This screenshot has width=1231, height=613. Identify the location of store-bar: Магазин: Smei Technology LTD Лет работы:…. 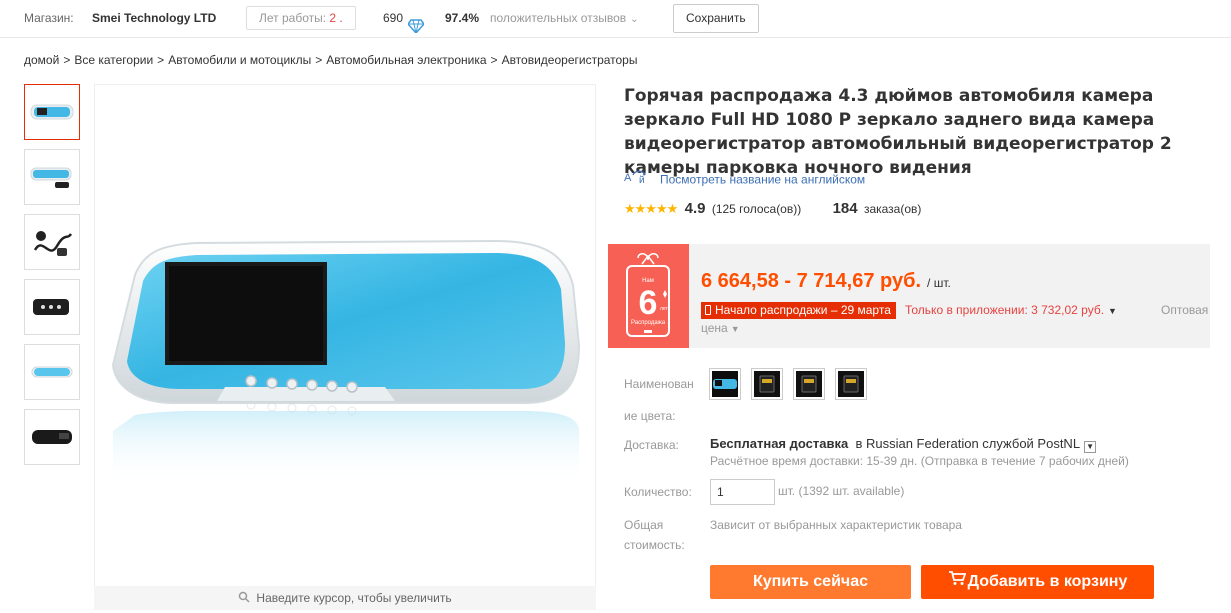
(615, 19).